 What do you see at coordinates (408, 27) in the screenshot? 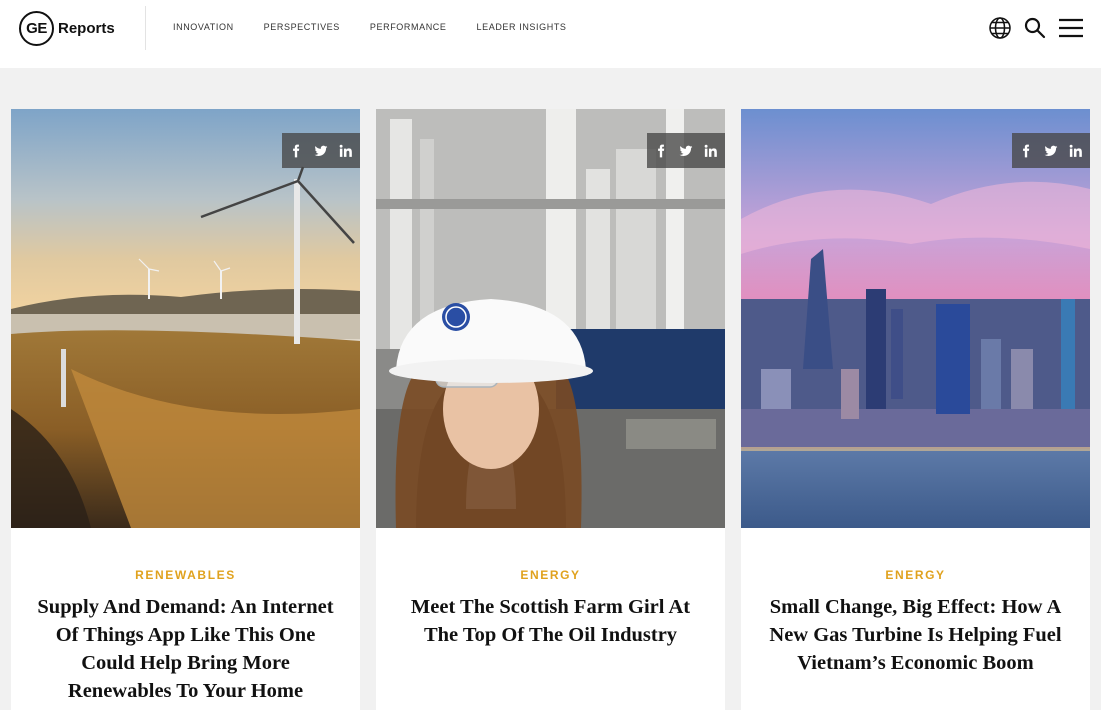
I see `nav-performance: PERFORMANCE` at bounding box center [408, 27].